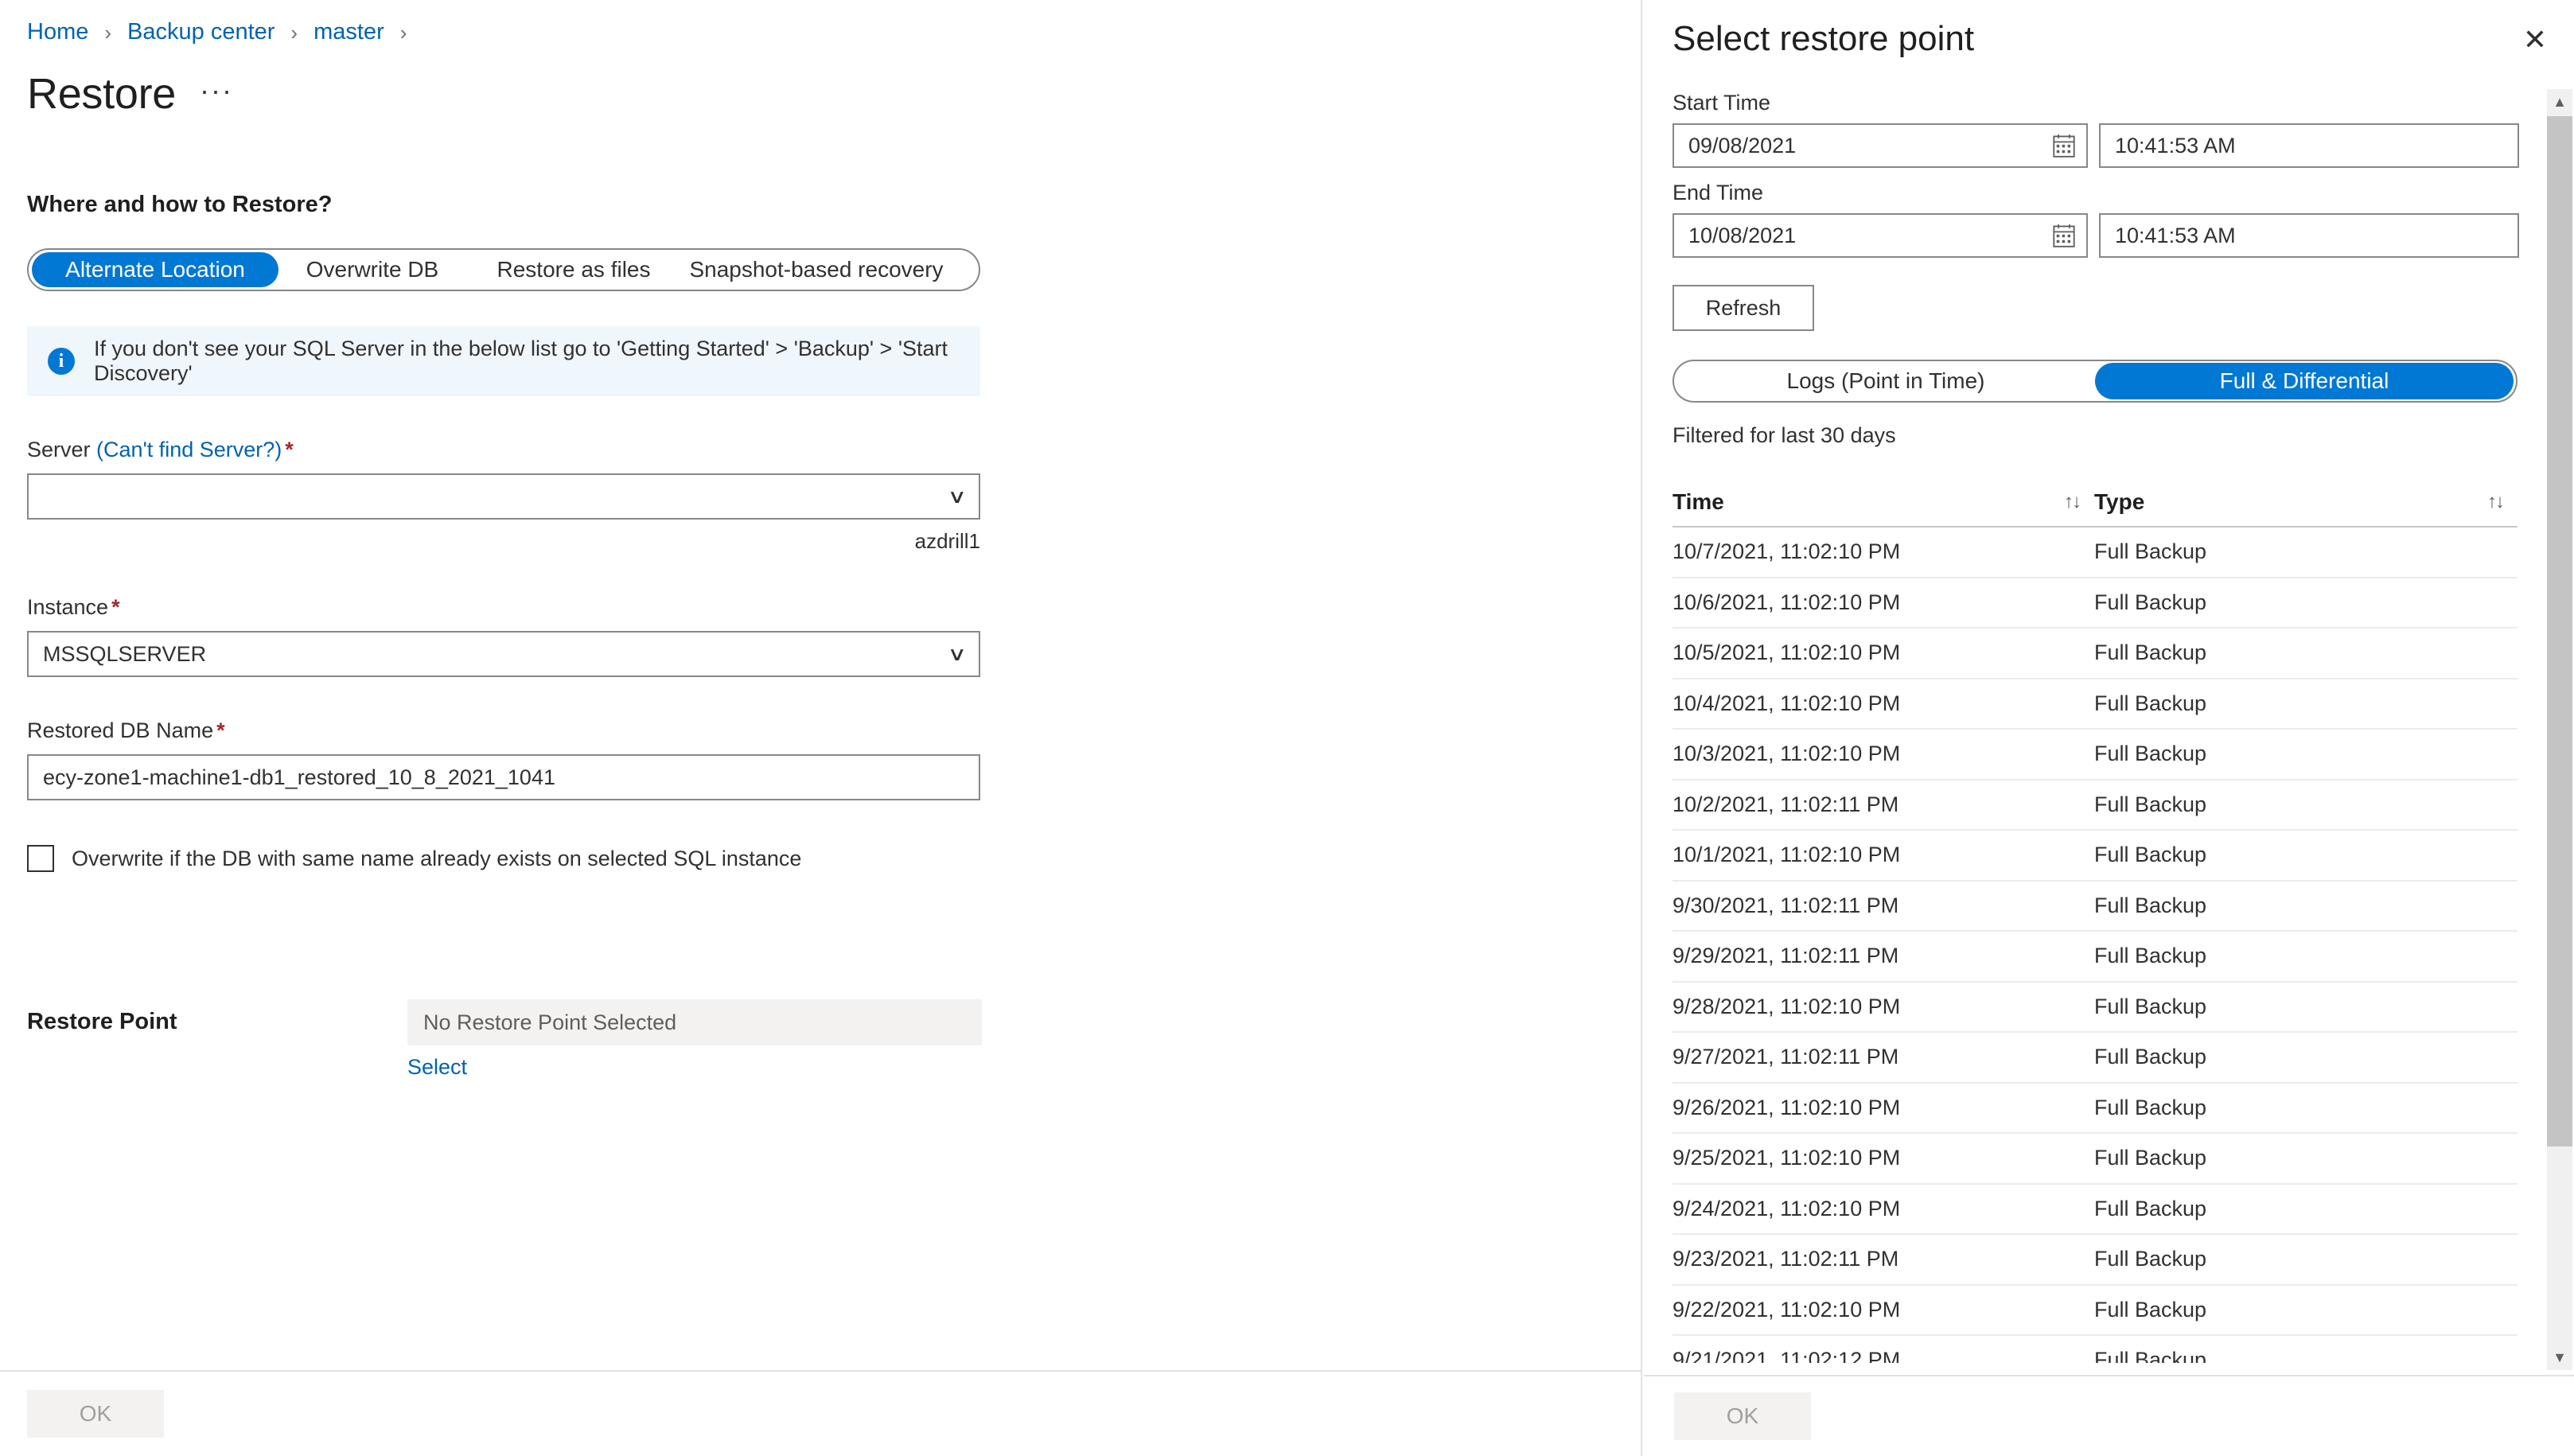 This screenshot has width=2574, height=1456. I want to click on start-time-label: Start Time, so click(1722, 103).